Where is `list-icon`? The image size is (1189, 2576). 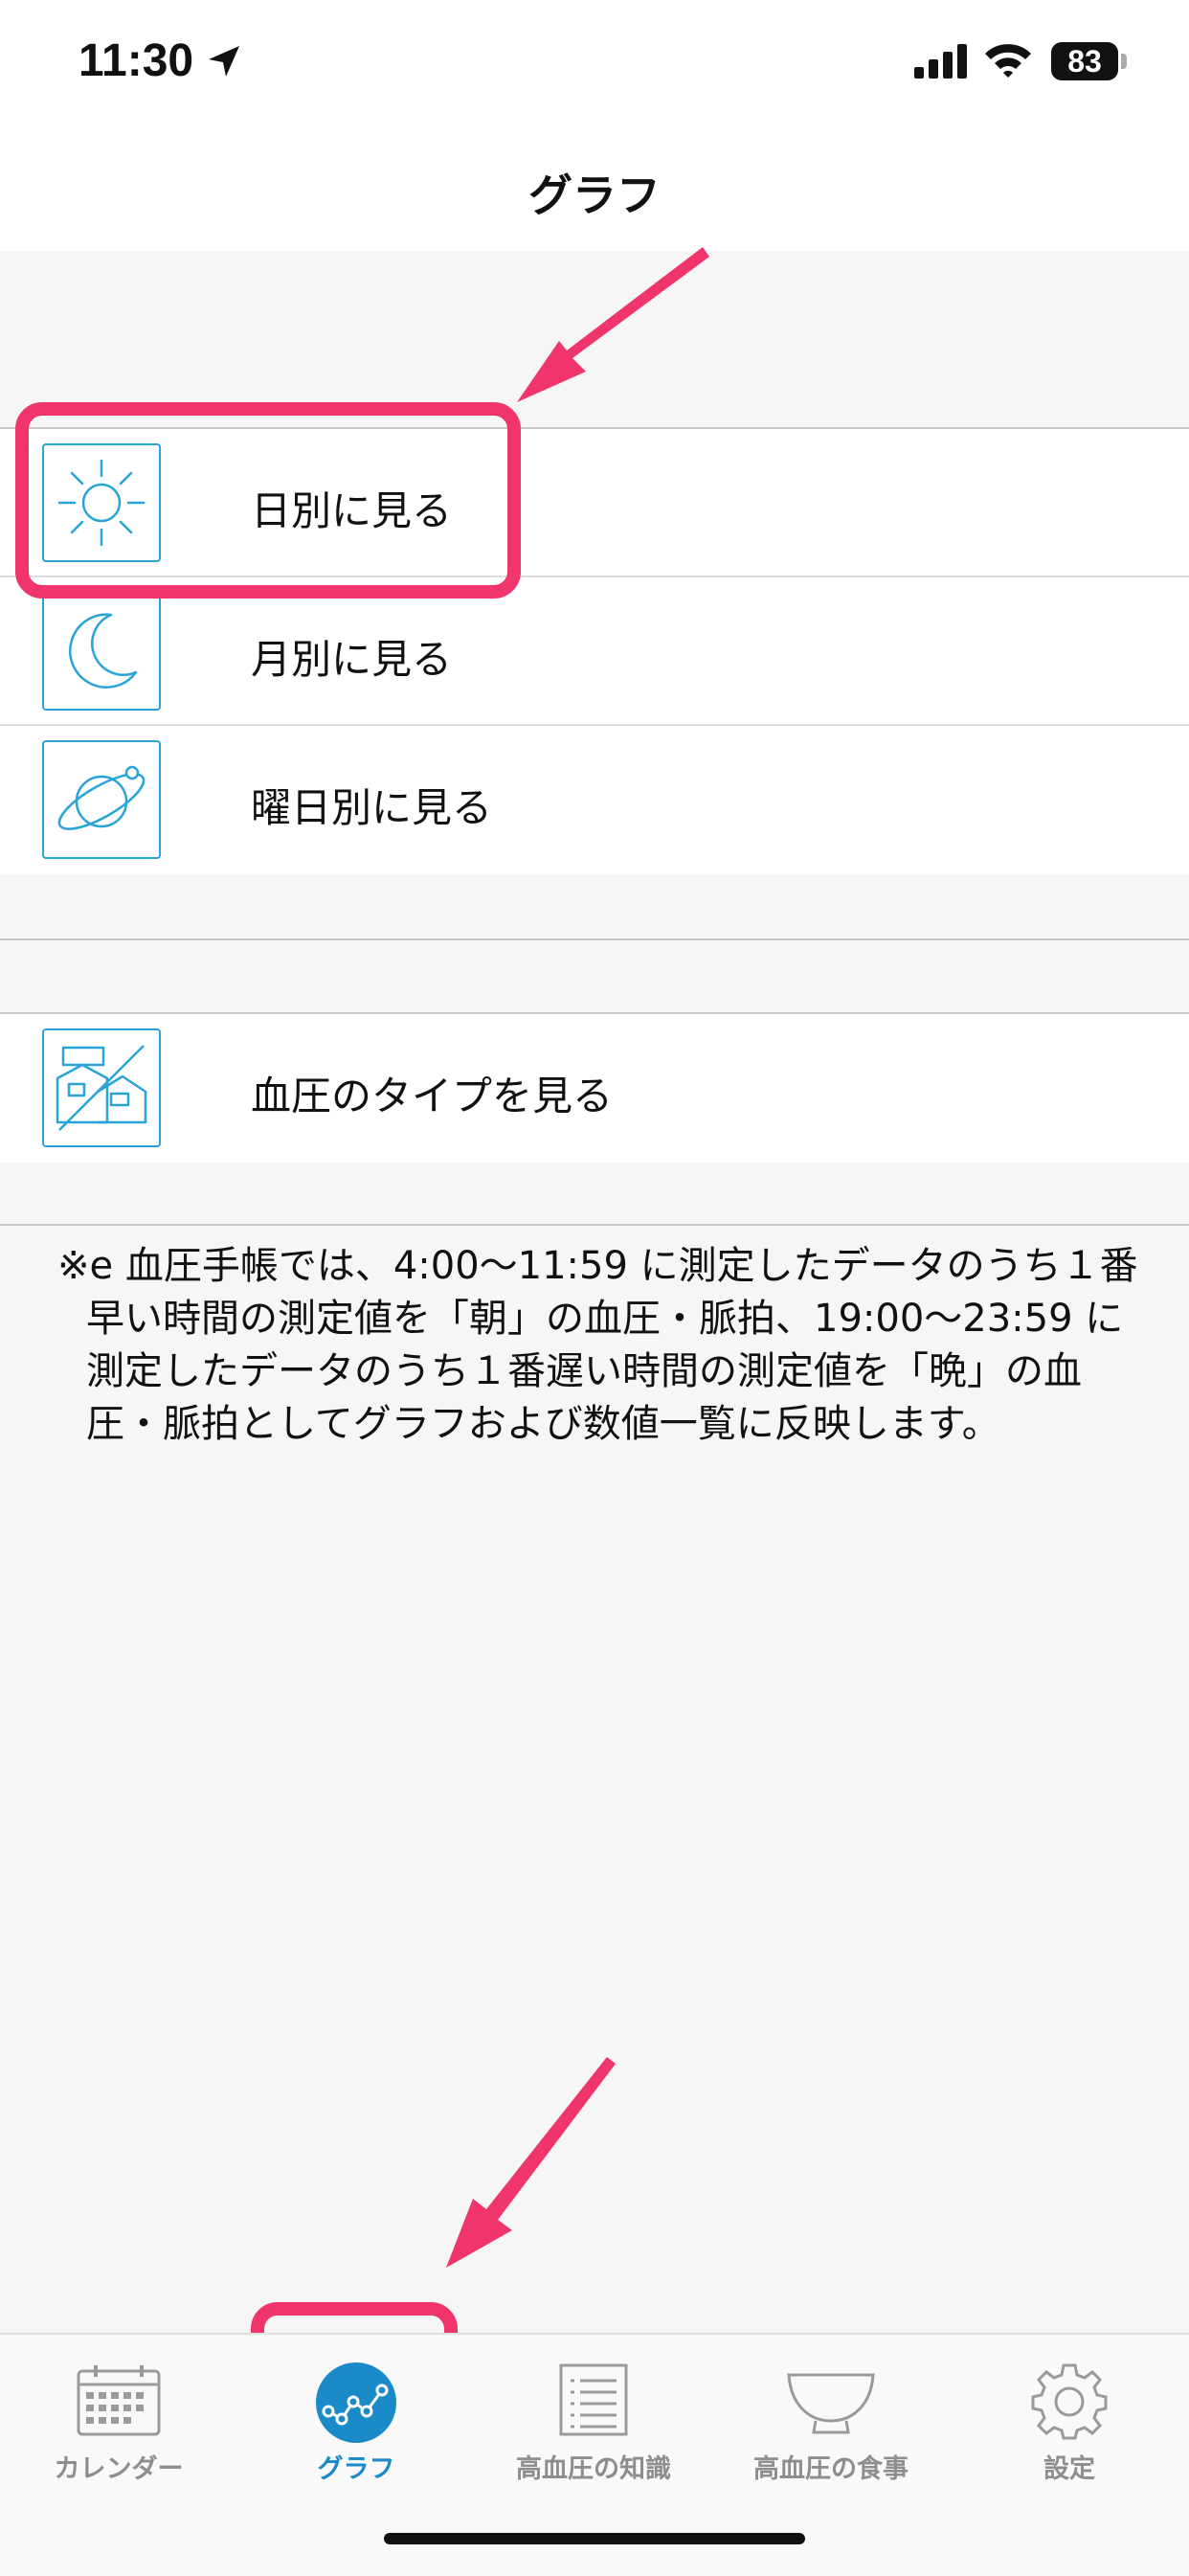
list-icon is located at coordinates (593, 2399).